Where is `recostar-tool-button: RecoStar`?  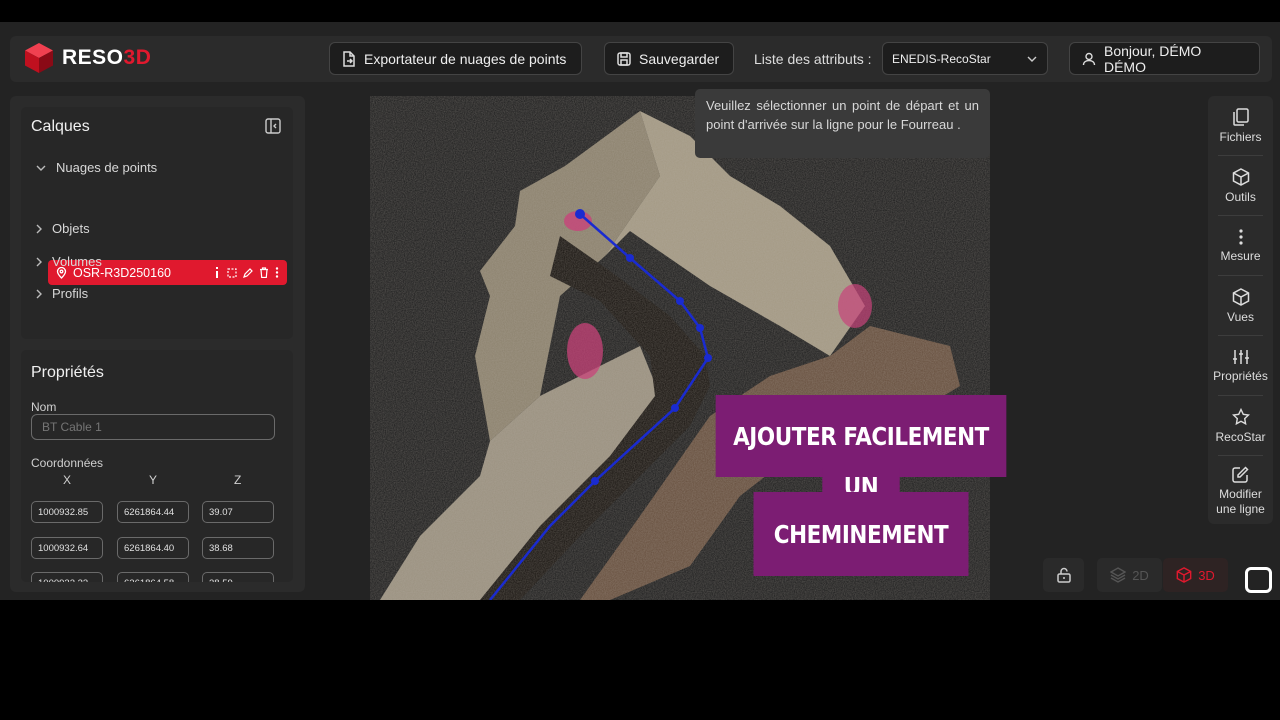
recostar-tool-button: RecoStar is located at coordinates (1240, 426).